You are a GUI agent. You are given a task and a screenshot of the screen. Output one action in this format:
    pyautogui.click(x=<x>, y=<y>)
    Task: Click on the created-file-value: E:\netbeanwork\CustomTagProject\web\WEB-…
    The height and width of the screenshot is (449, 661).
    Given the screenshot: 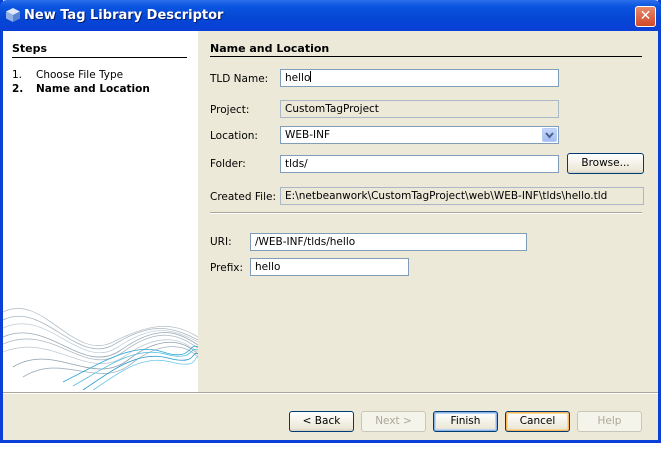 What is the action you would take?
    pyautogui.click(x=446, y=196)
    